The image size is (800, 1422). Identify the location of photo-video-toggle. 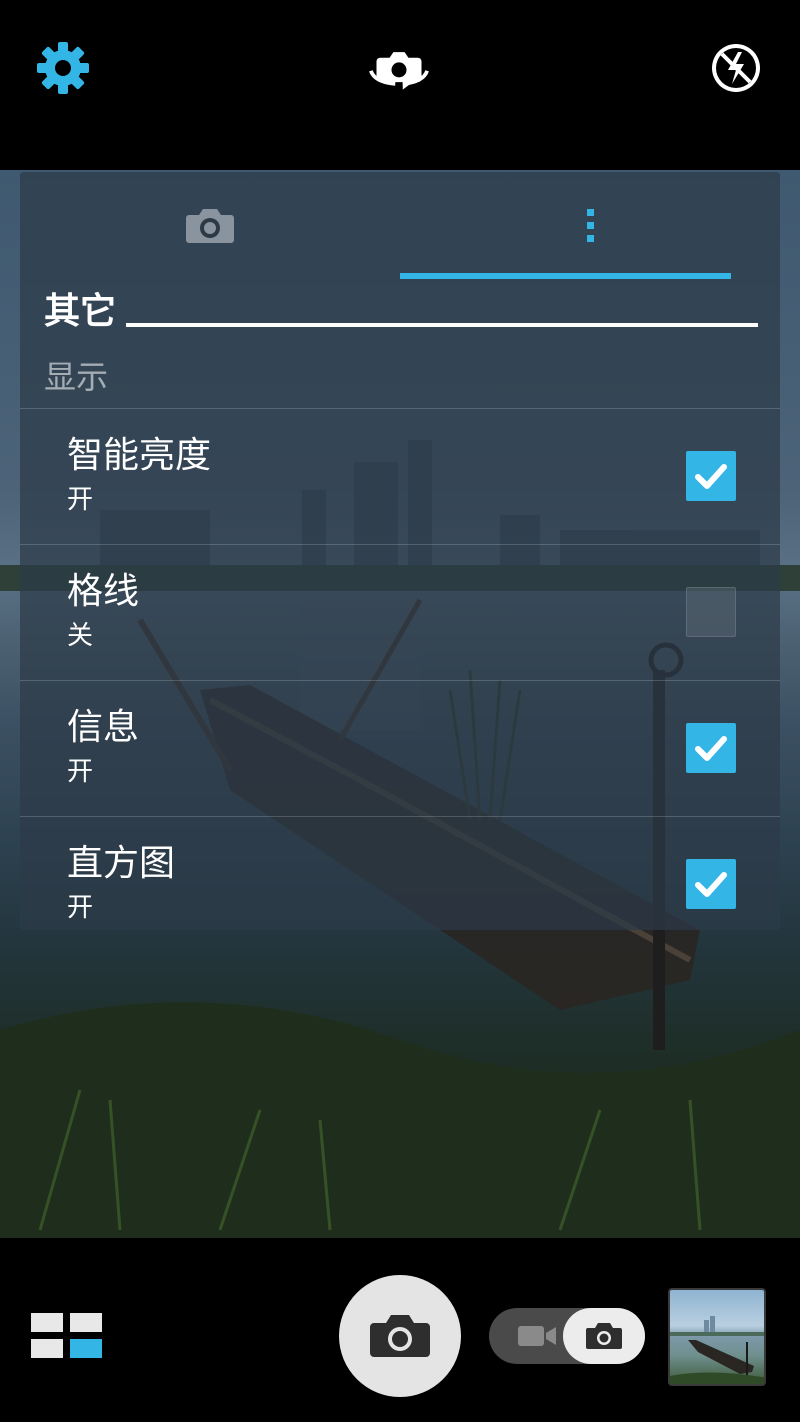
(567, 1336).